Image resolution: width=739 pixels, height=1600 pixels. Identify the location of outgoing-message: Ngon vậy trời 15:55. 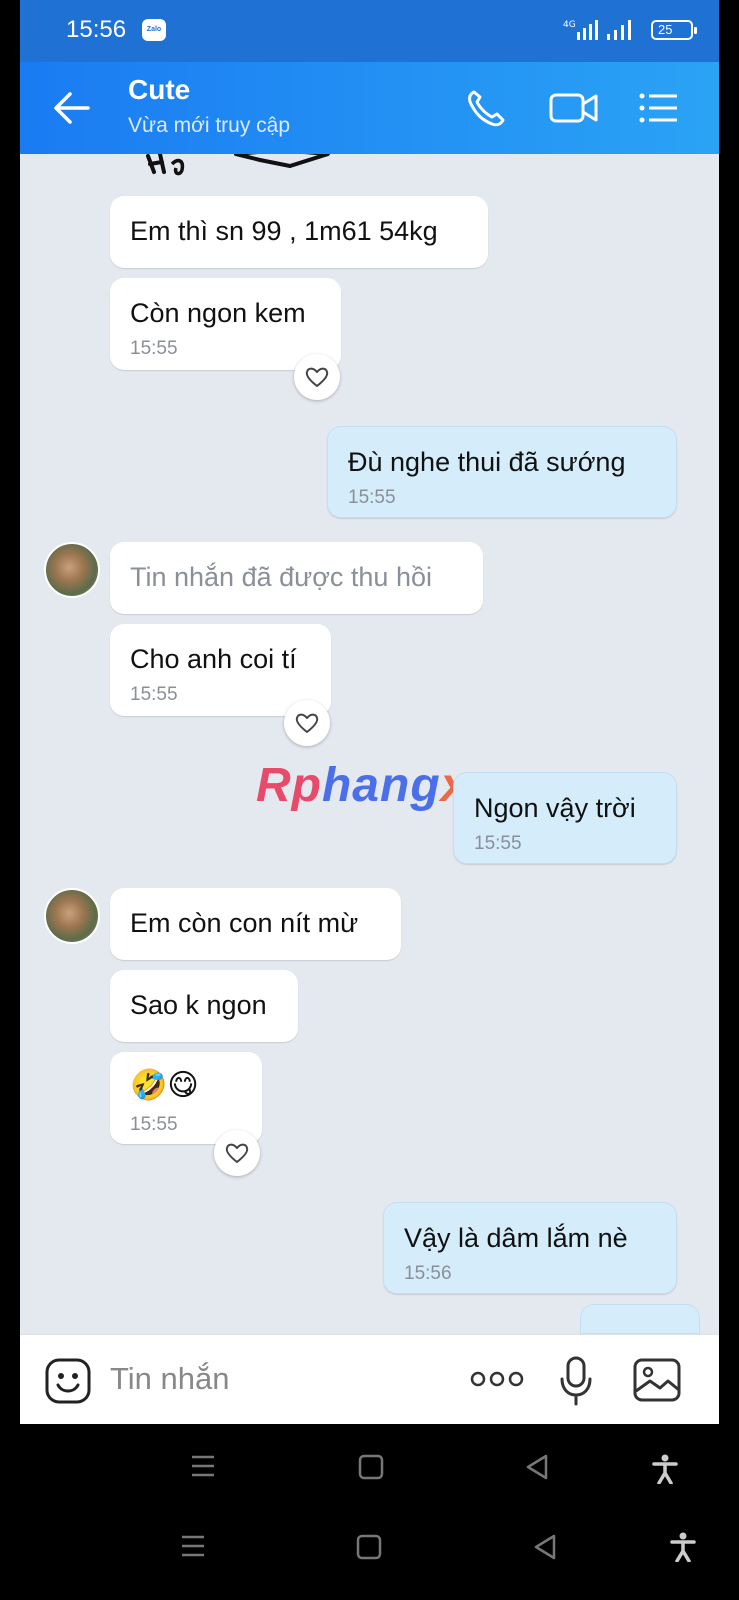
(565, 818).